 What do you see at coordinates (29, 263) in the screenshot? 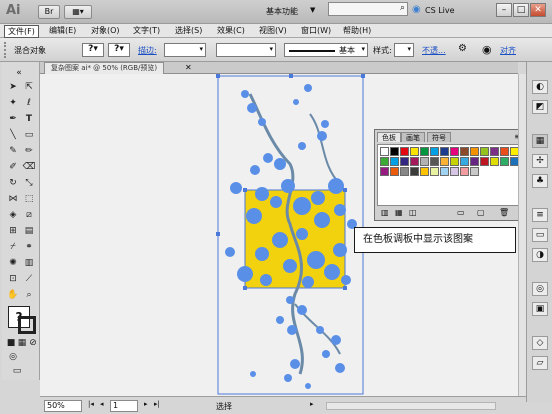
I see `column-graph-tool-icon: ▥` at bounding box center [29, 263].